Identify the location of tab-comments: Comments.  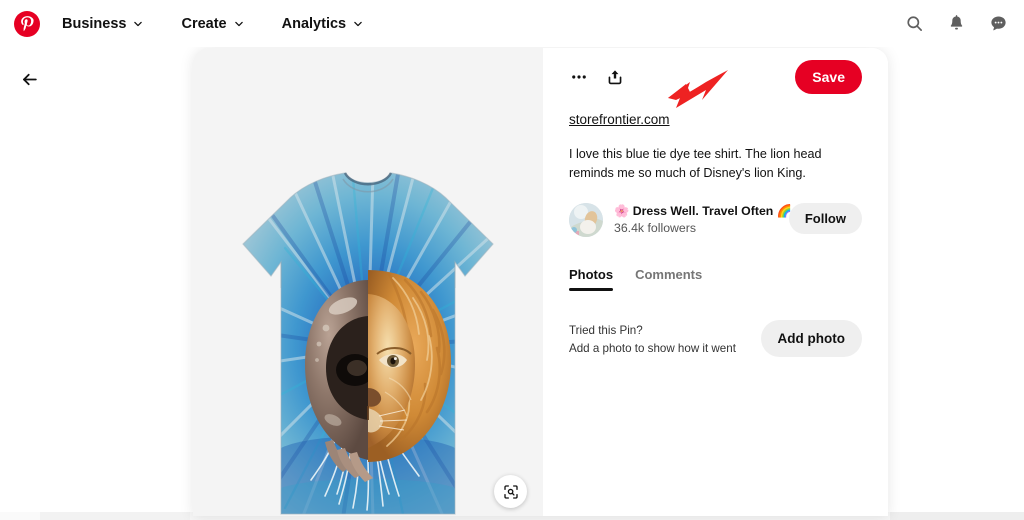
(668, 279).